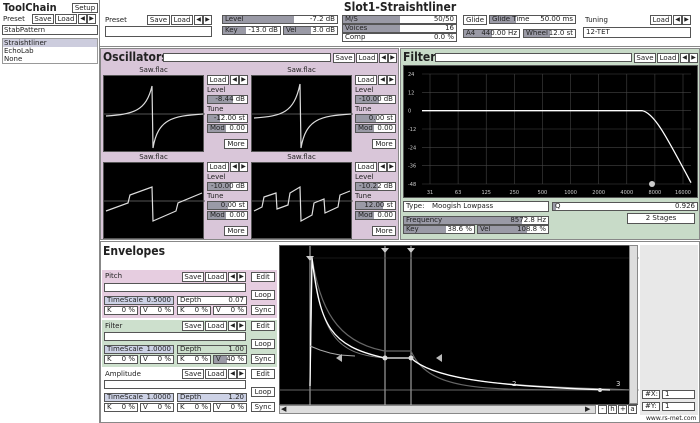 The width and height of the screenshot is (700, 423). Describe the element at coordinates (476, 220) in the screenshot. I see `frequency-slider: Frequency 8572.8 Hz` at that location.